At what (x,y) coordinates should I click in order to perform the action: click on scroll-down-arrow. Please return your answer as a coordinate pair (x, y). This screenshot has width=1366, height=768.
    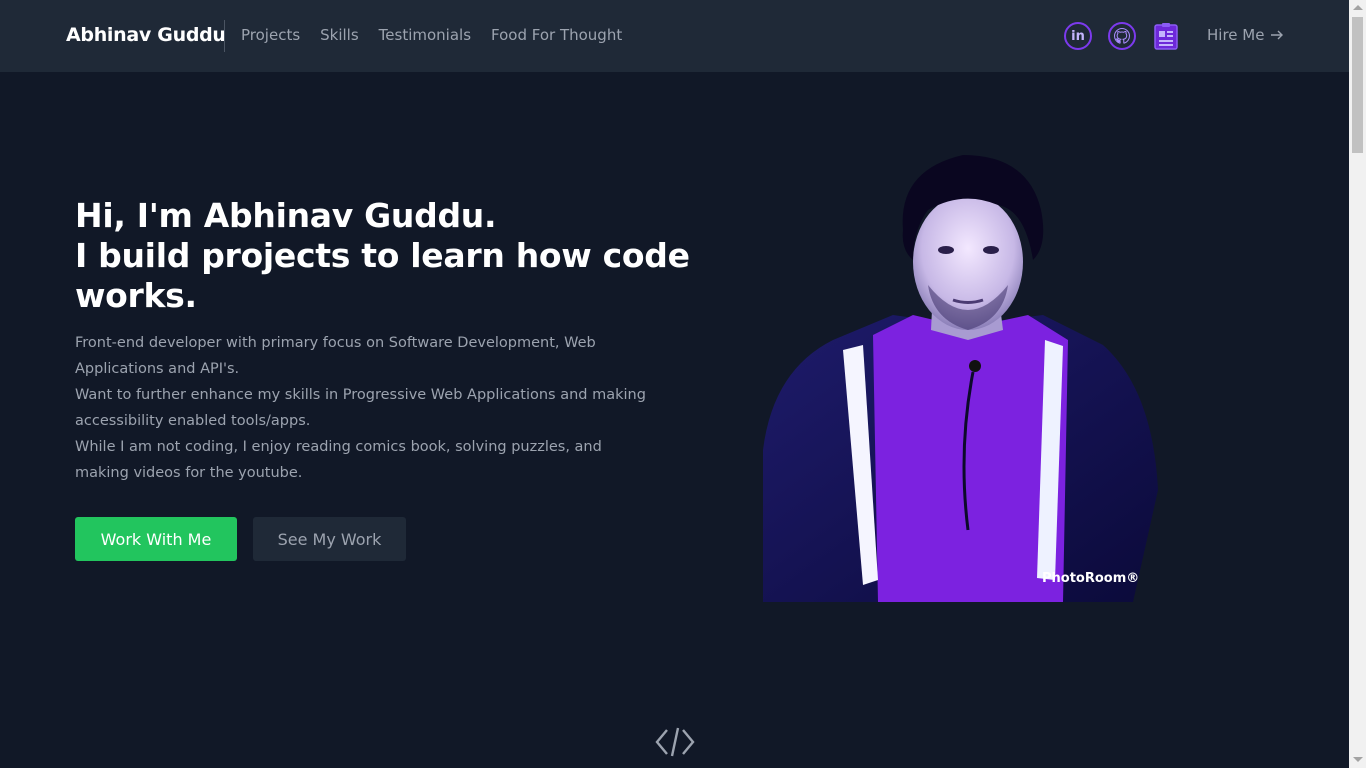
    Looking at the image, I should click on (1358, 759).